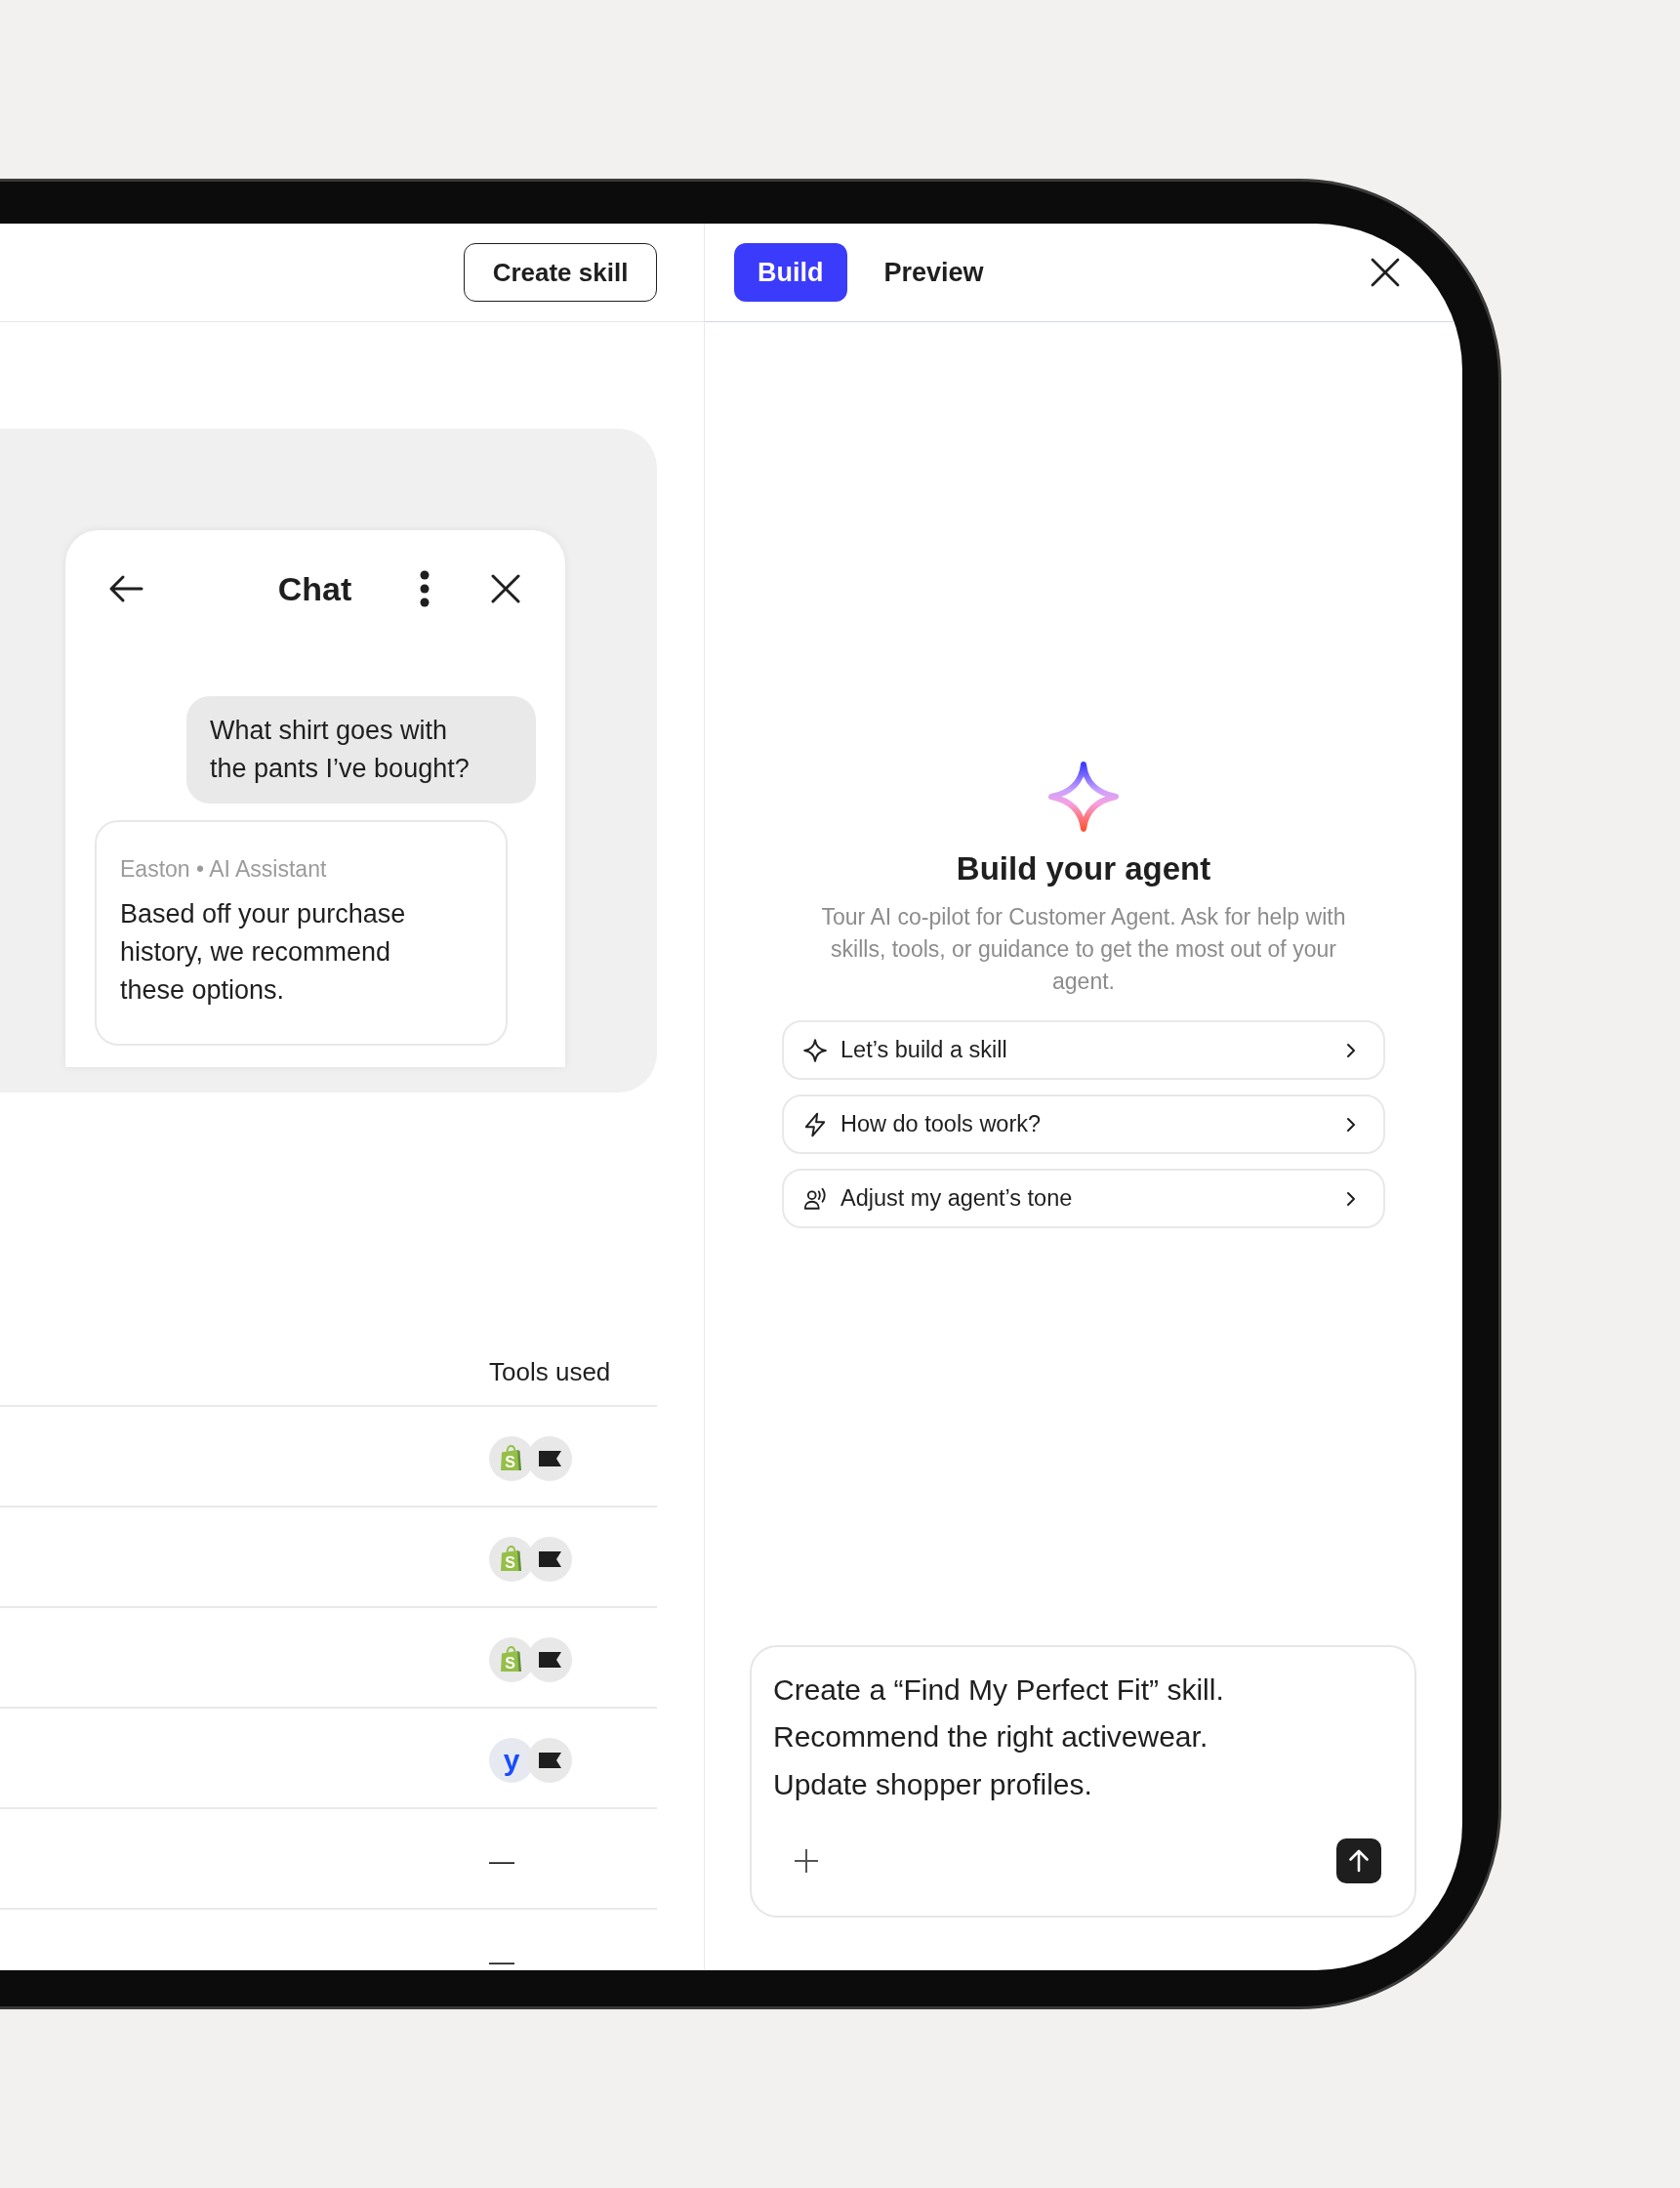  What do you see at coordinates (815, 1124) in the screenshot?
I see `lightning-bolt-icon` at bounding box center [815, 1124].